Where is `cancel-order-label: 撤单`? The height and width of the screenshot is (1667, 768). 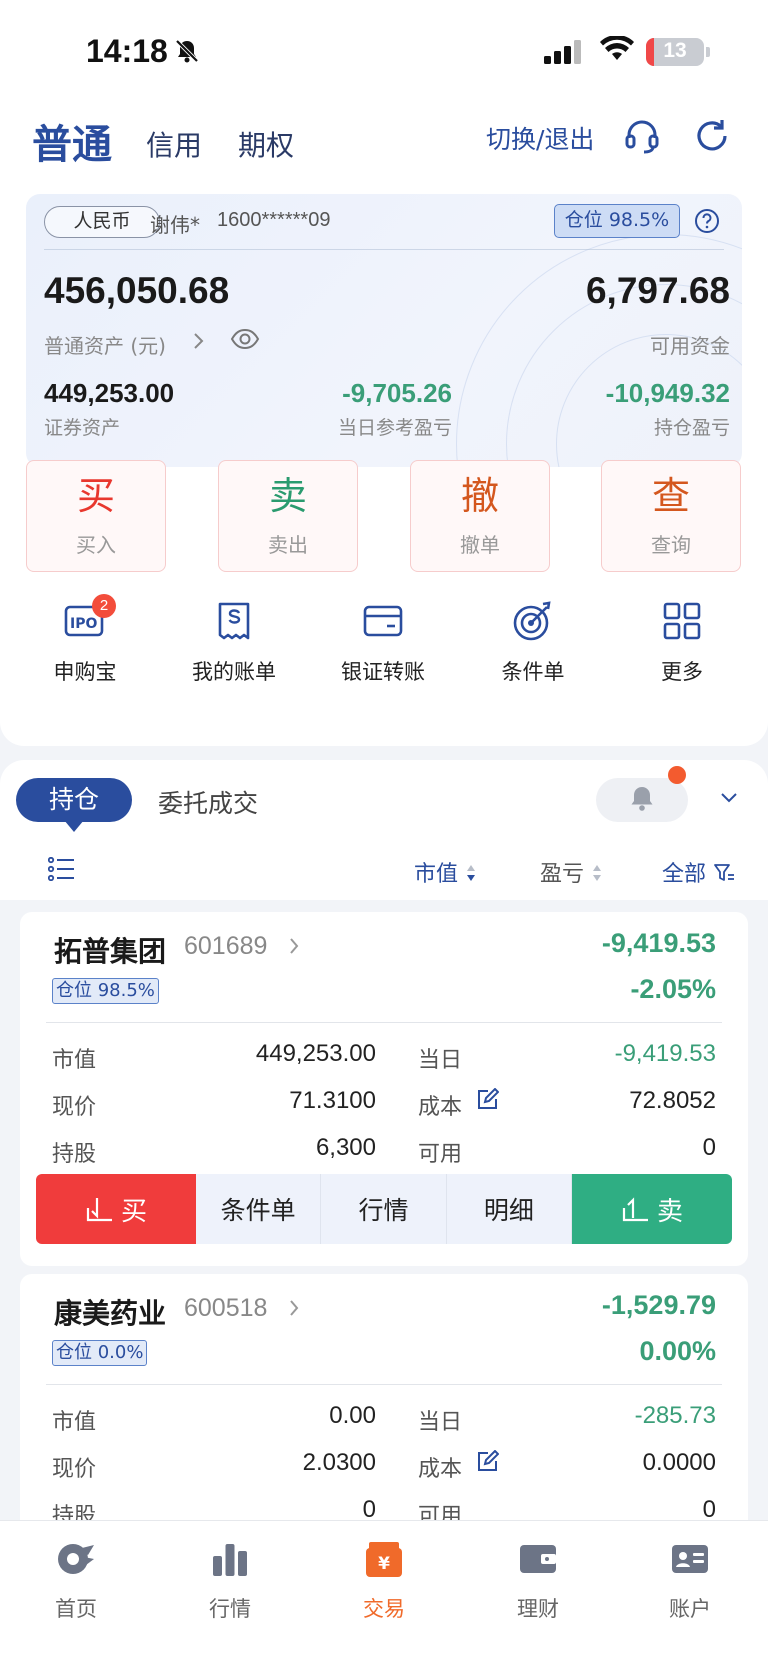
cancel-order-label: 撤单 is located at coordinates (480, 545).